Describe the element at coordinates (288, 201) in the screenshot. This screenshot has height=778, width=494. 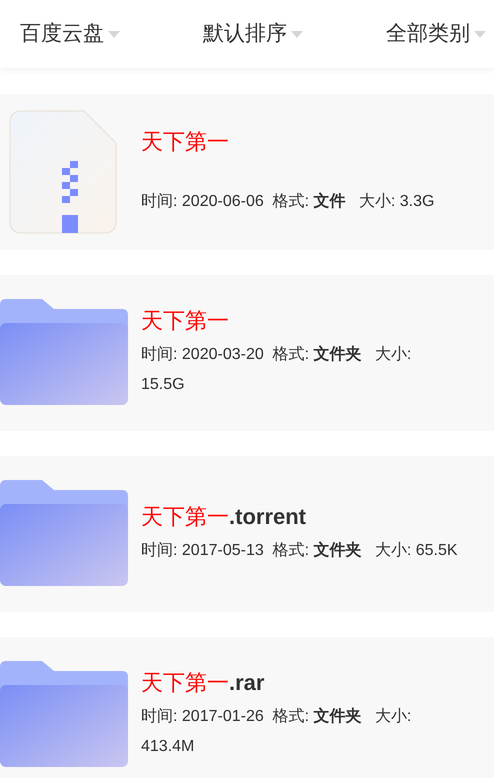
I see `file-info: 时间: 2020-06-06 格式: 文件 大小: 3.3G` at that location.